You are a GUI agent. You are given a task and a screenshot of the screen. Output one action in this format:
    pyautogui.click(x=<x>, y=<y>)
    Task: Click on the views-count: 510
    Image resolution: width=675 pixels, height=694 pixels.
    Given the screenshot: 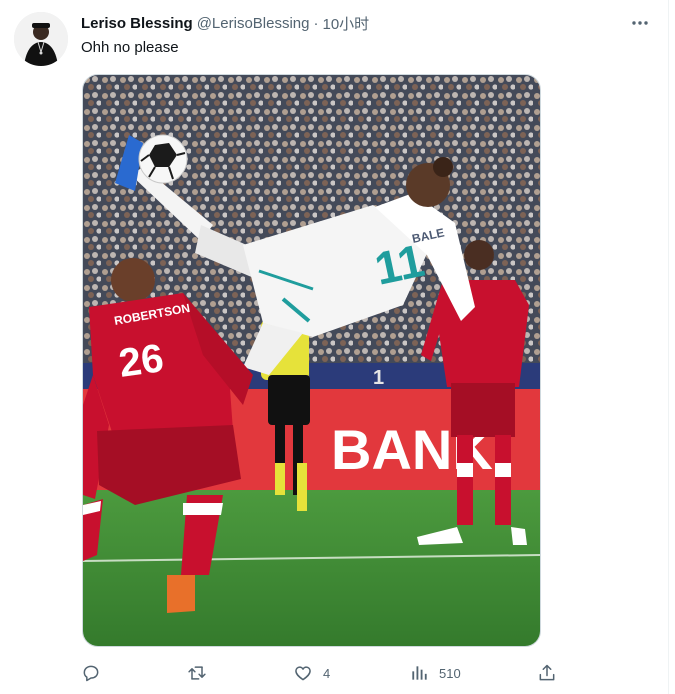 What is the action you would take?
    pyautogui.click(x=450, y=673)
    